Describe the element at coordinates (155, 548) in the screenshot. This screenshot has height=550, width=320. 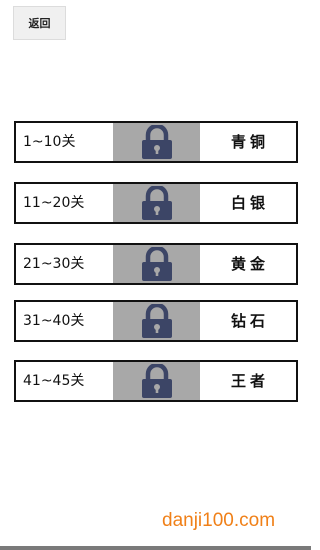
I see `bottom-bar` at that location.